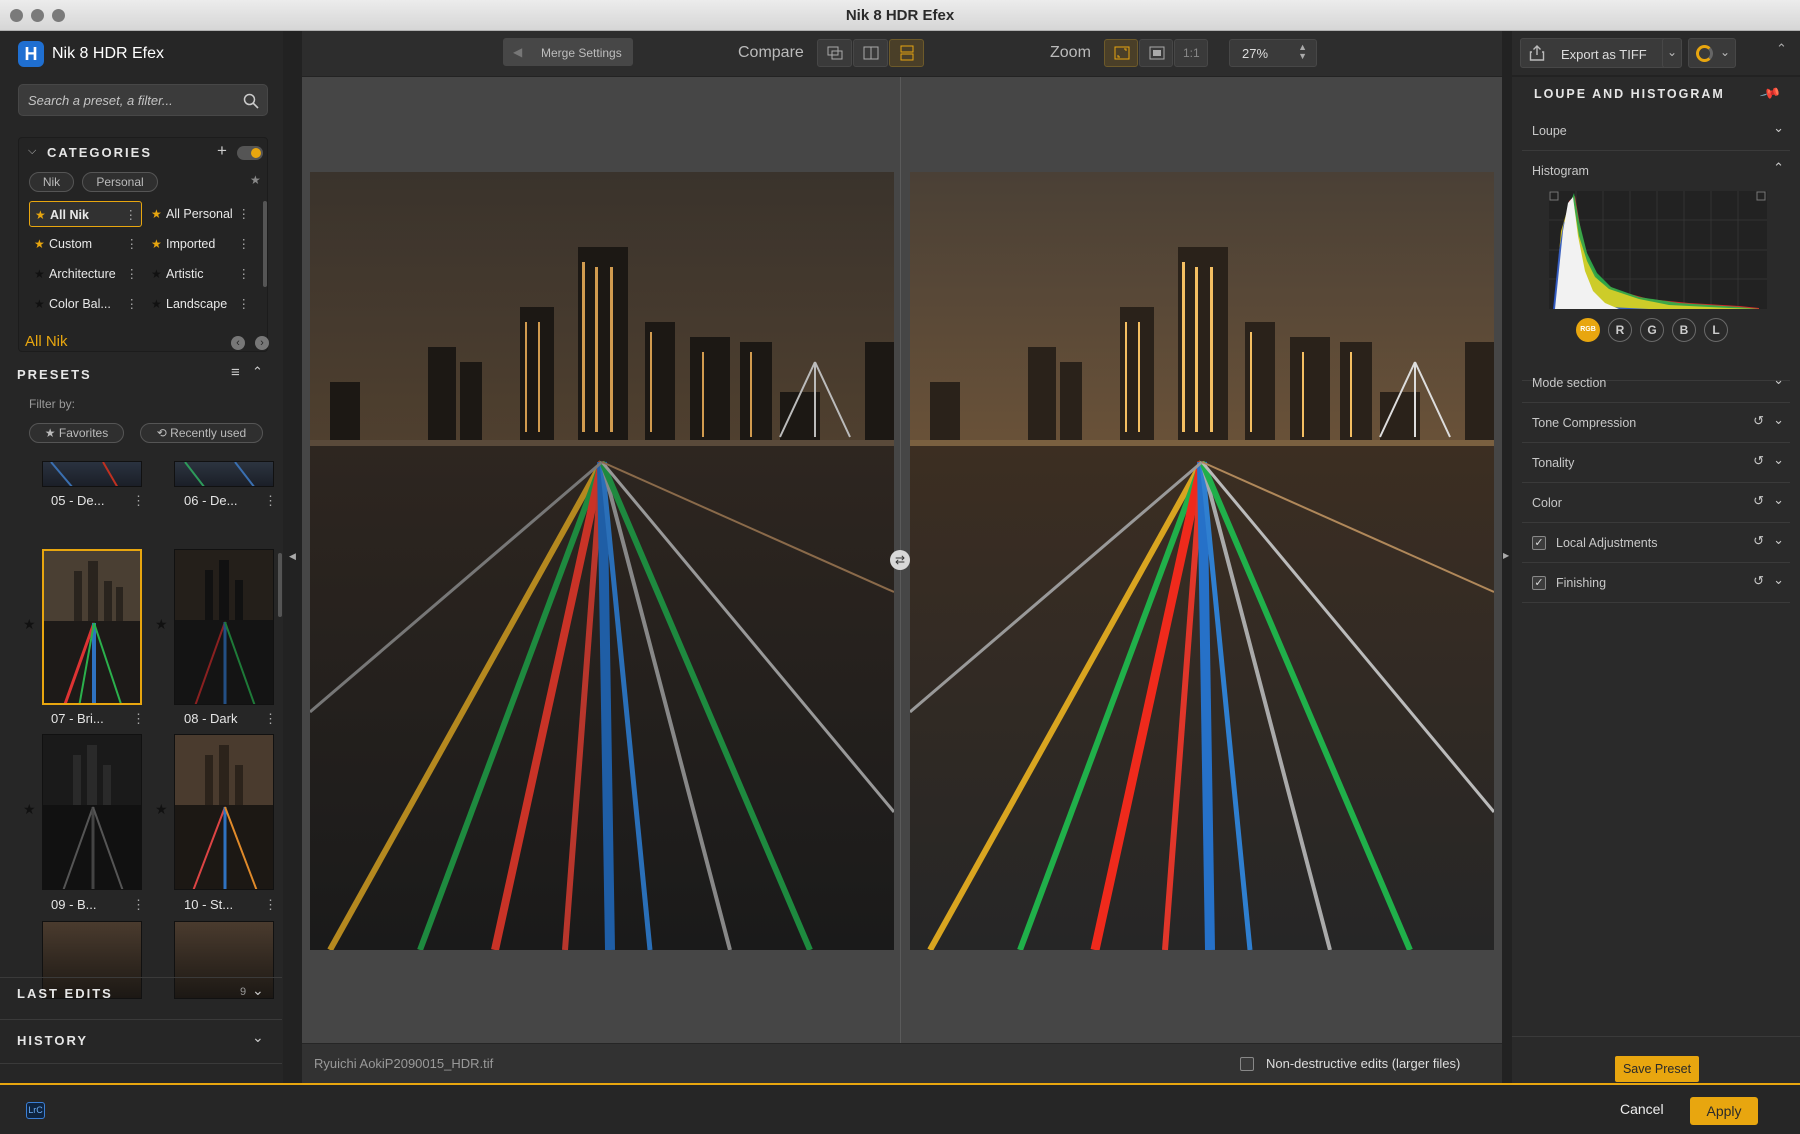 This screenshot has width=1800, height=1134. I want to click on nondestructive-checkbox, so click(1247, 1064).